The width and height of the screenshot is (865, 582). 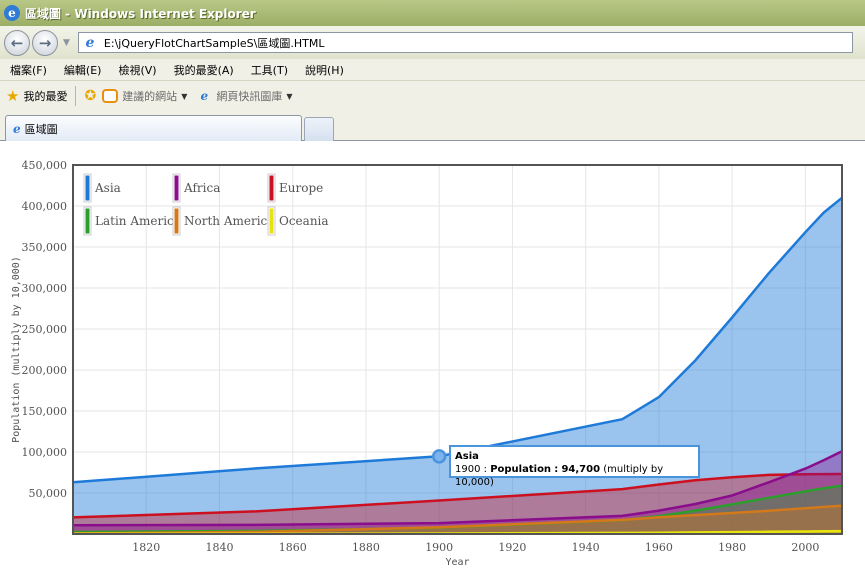 I want to click on legend-label: Oceania, so click(x=304, y=221).